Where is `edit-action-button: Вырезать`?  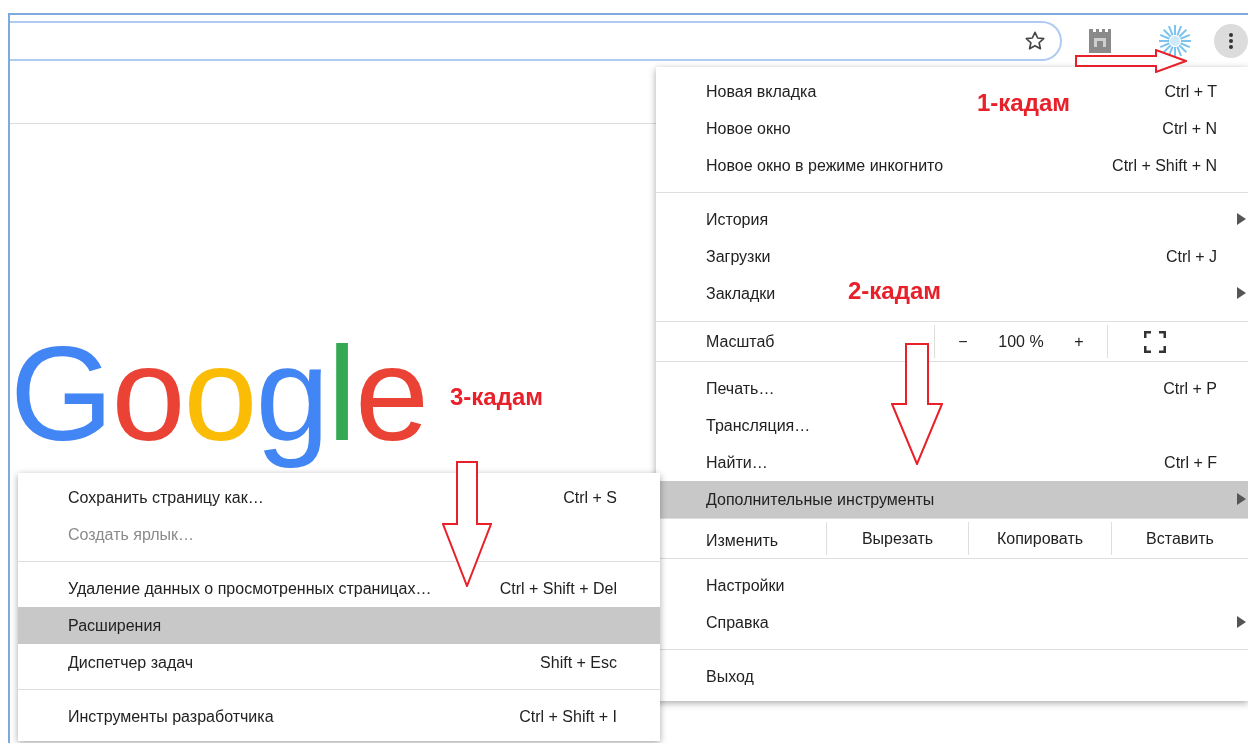
edit-action-button: Вырезать is located at coordinates (897, 538).